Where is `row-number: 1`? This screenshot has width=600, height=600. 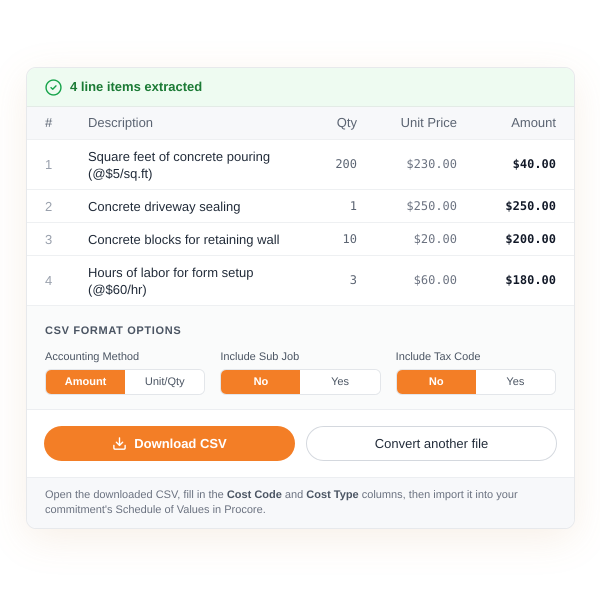 row-number: 1 is located at coordinates (49, 164).